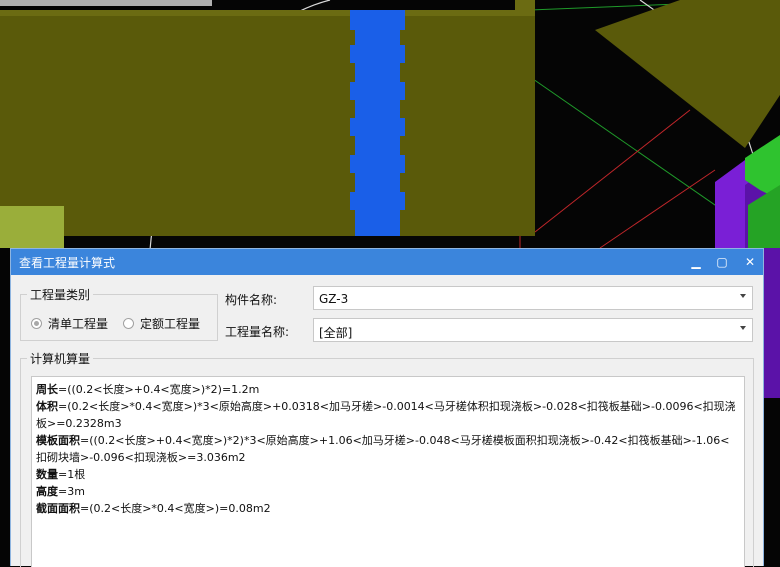 Image resolution: width=780 pixels, height=567 pixels. Describe the element at coordinates (251, 300) in the screenshot. I see `component-name-label: 构件名称:` at that location.